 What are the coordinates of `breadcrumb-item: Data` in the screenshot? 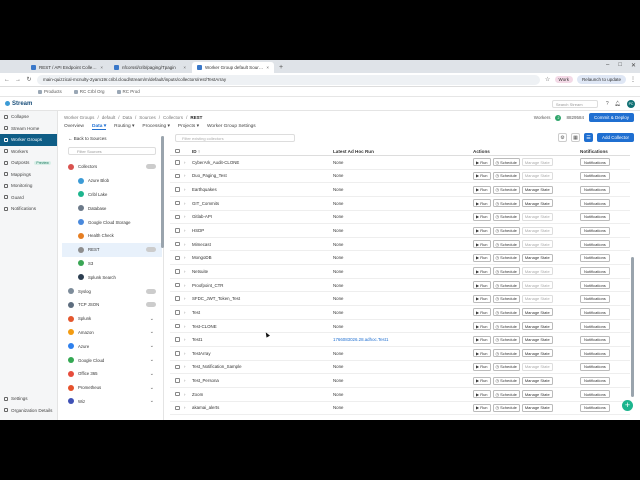 It's located at (127, 117).